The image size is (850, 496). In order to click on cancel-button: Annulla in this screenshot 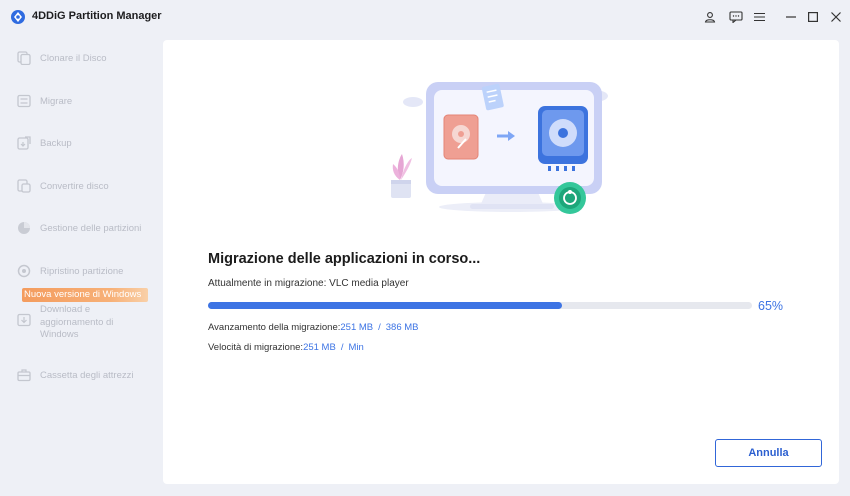, I will do `click(768, 453)`.